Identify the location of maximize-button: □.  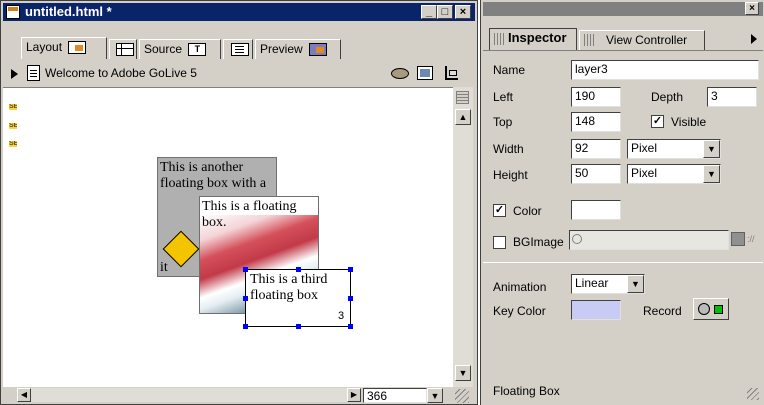
(445, 12).